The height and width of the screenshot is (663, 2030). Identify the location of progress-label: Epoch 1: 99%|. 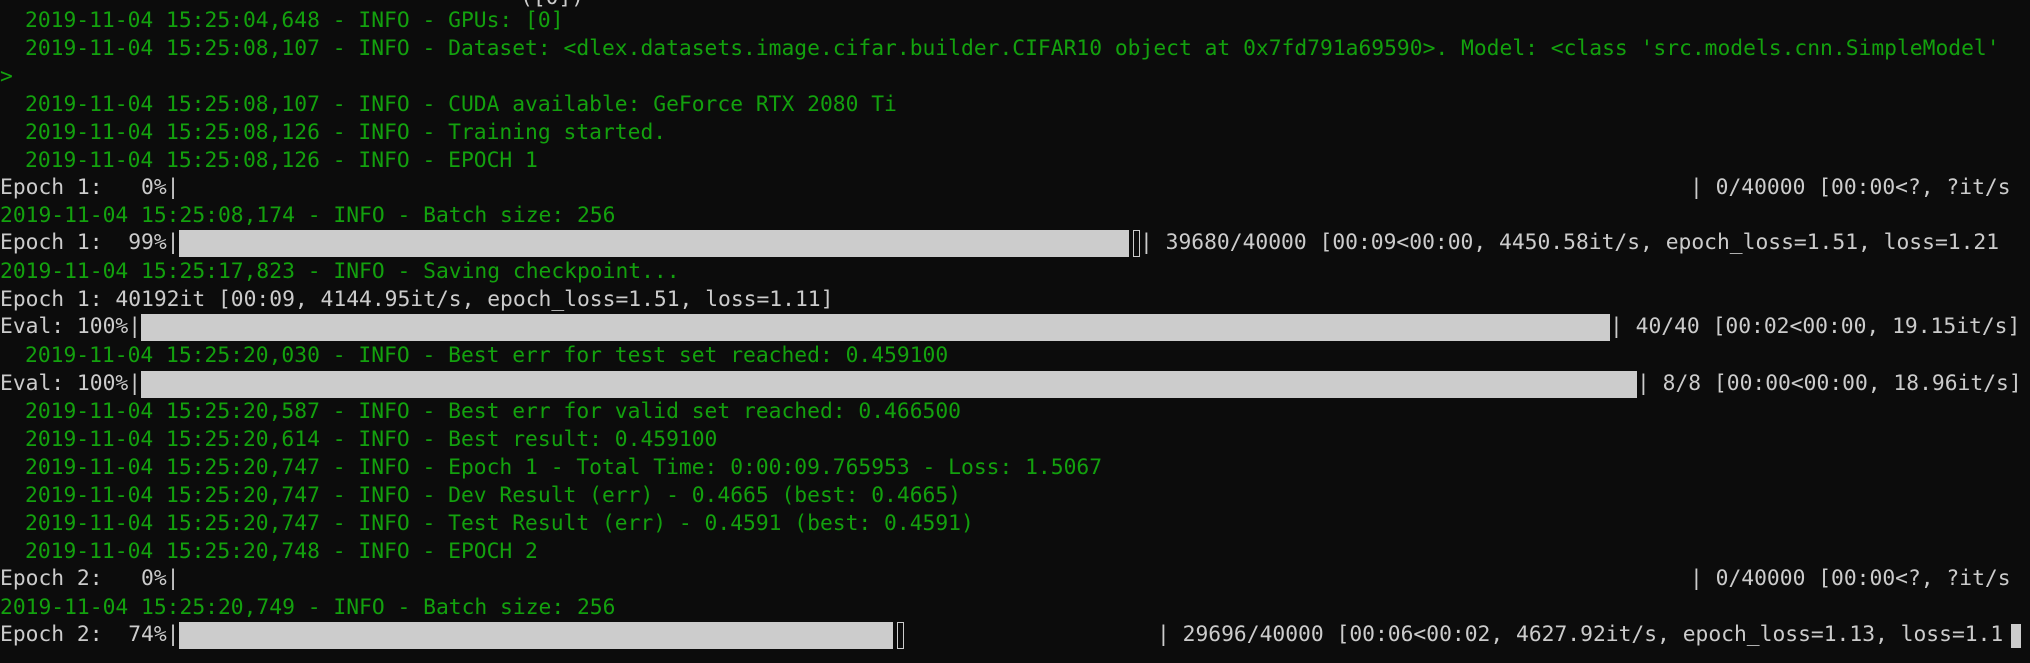
(90, 242).